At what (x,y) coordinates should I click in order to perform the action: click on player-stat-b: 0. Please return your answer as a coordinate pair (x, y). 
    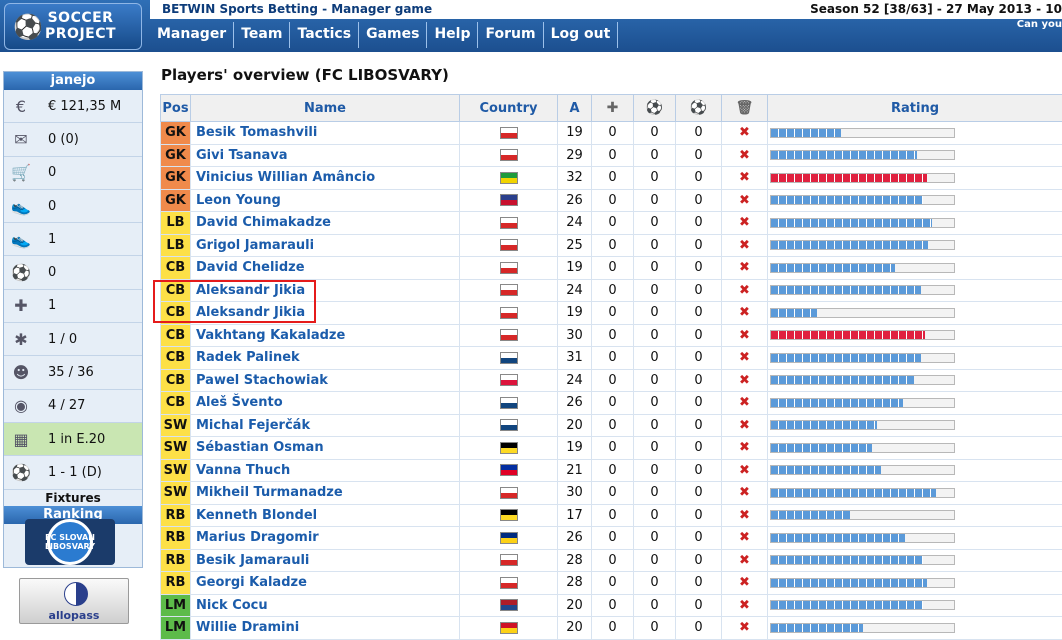
    Looking at the image, I should click on (699, 583).